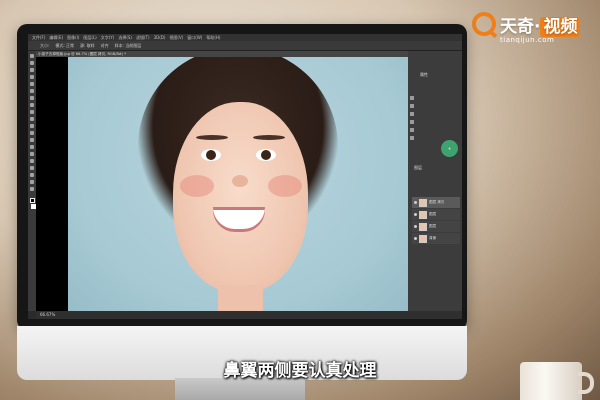  I want to click on eyedropper-tool-icon, so click(32, 91).